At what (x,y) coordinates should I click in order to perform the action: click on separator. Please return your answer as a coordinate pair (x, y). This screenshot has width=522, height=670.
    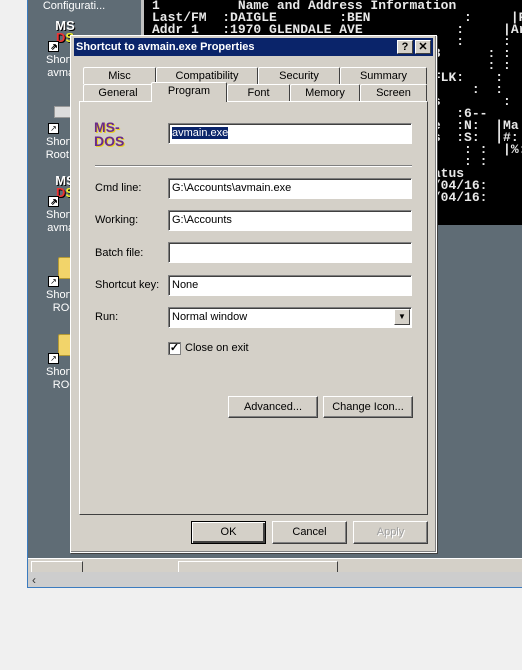
    Looking at the image, I should click on (253, 166).